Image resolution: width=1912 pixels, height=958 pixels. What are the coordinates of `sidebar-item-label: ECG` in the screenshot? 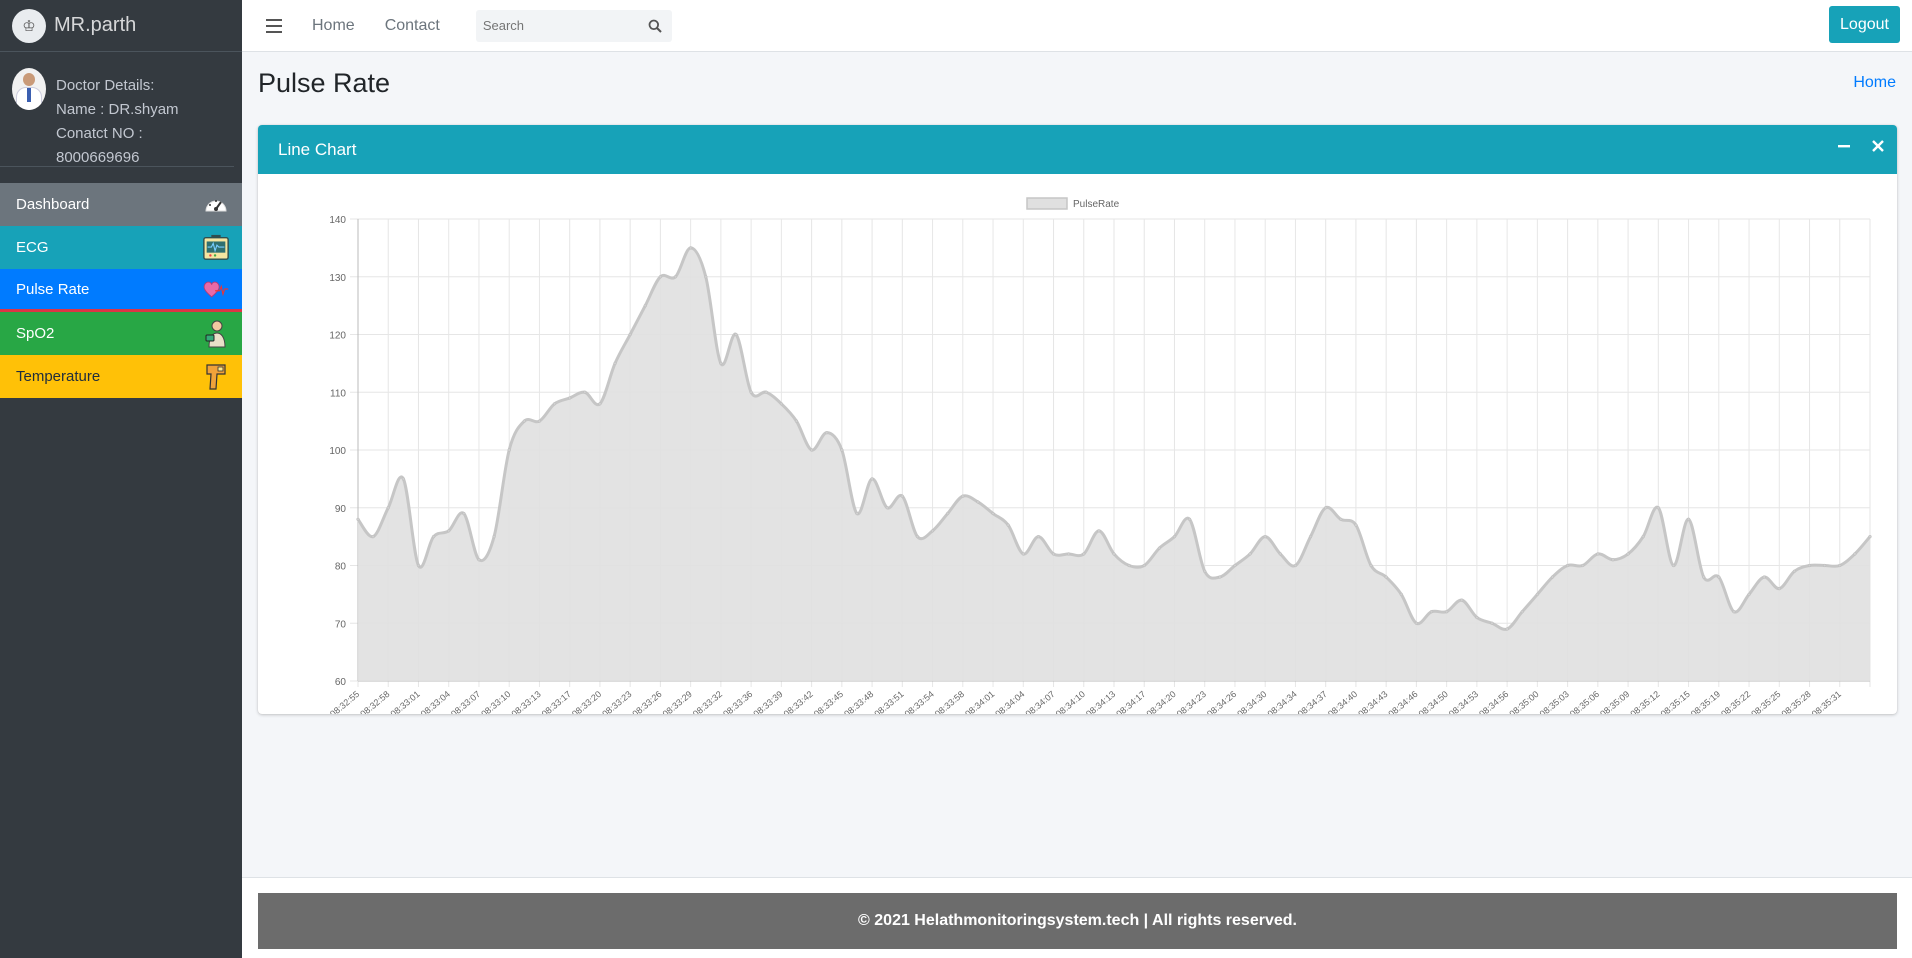 It's located at (32, 247).